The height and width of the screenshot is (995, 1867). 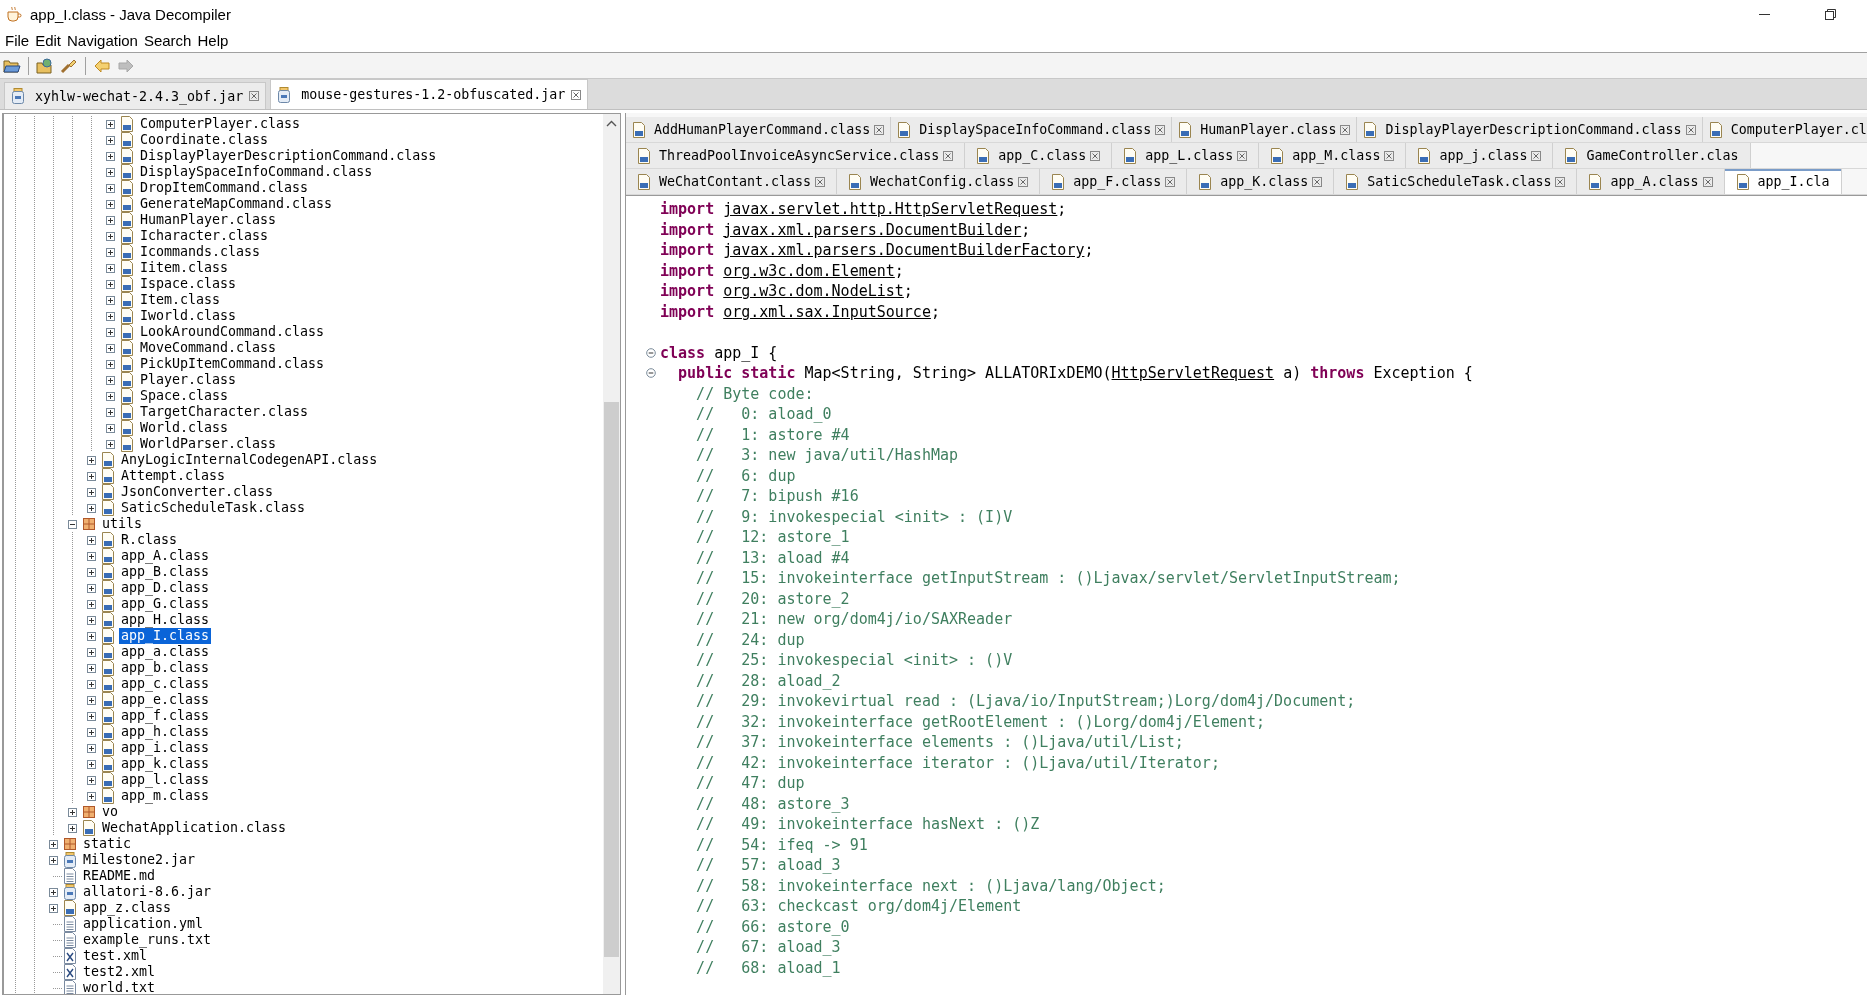 I want to click on tree-item: GenerateMapCommand.class, so click(x=236, y=204).